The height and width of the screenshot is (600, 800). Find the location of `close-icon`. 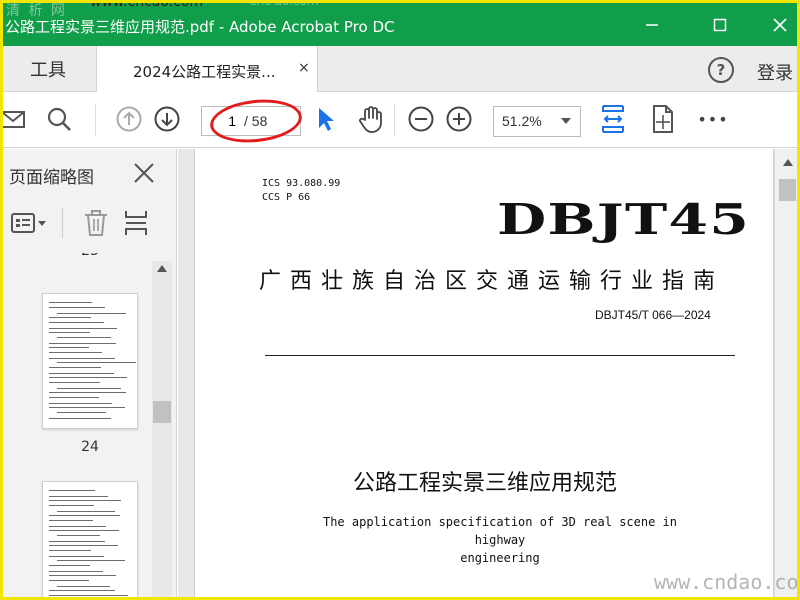

close-icon is located at coordinates (144, 173).